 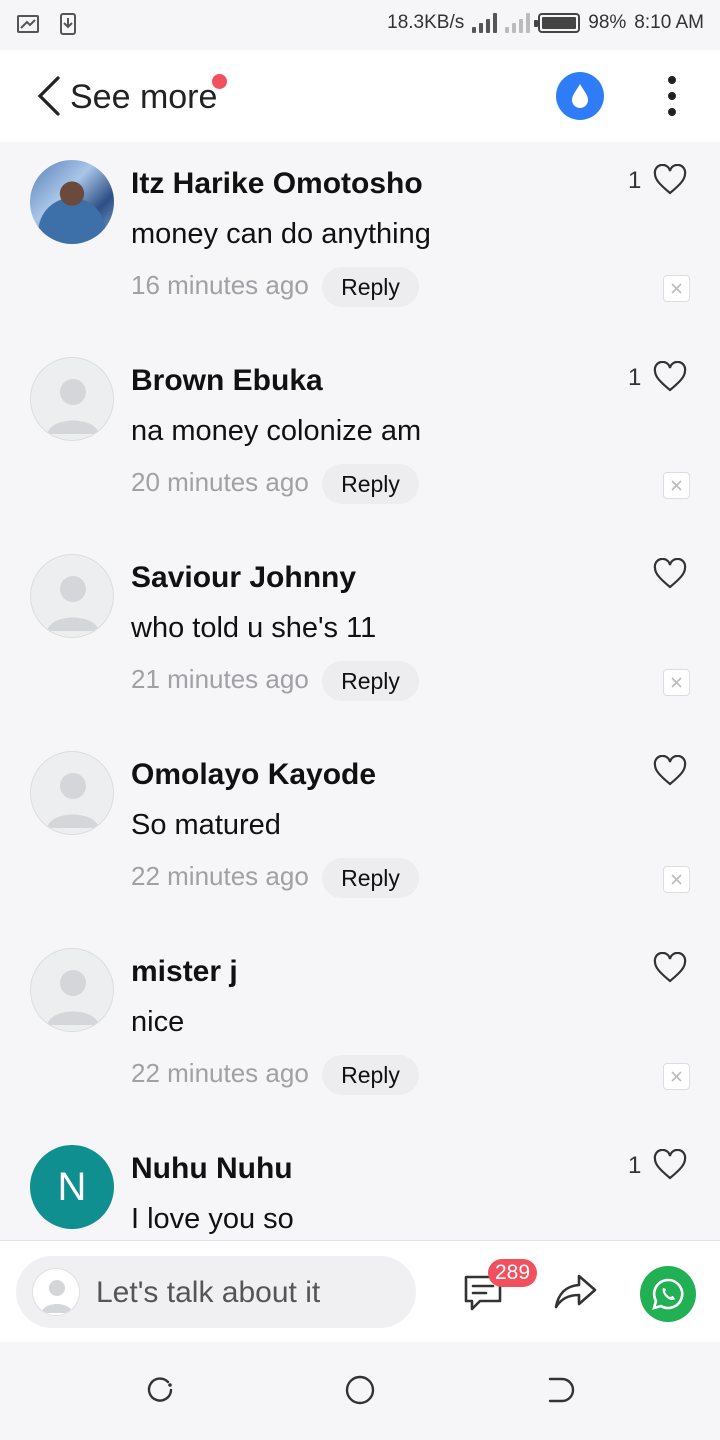 What do you see at coordinates (219, 81) in the screenshot?
I see `notification-dot` at bounding box center [219, 81].